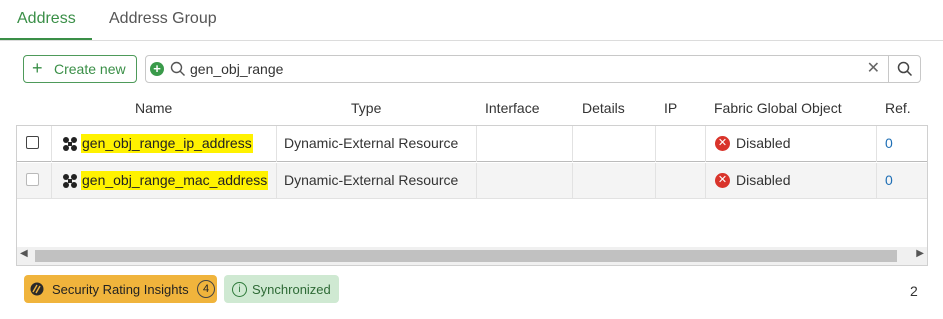  I want to click on info-icon: i, so click(239, 289).